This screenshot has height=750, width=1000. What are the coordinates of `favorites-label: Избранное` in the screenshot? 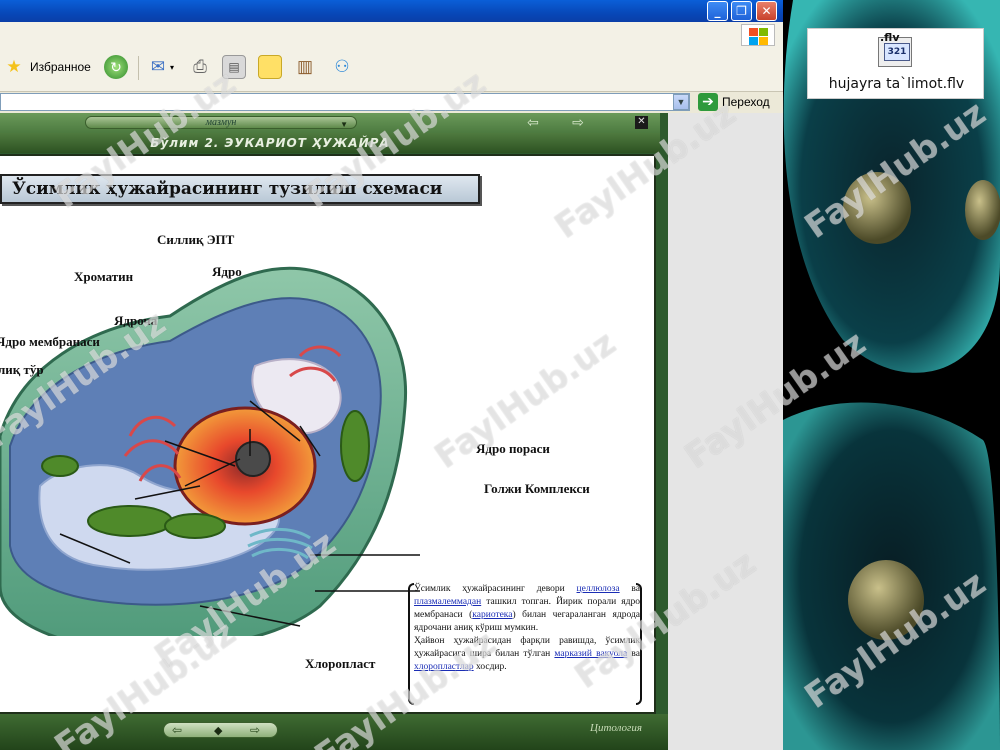 It's located at (60, 67).